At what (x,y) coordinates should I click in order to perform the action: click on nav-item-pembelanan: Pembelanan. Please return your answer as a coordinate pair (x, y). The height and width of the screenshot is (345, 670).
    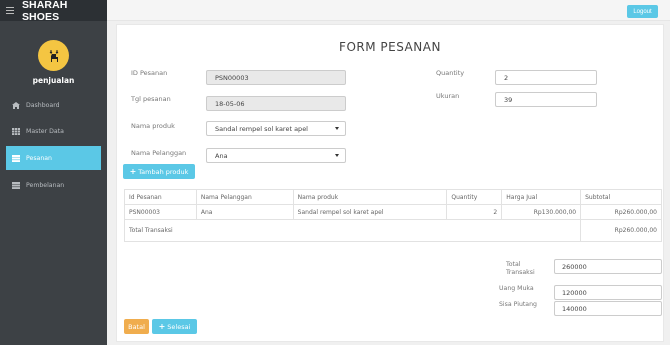
    Looking at the image, I should click on (53, 185).